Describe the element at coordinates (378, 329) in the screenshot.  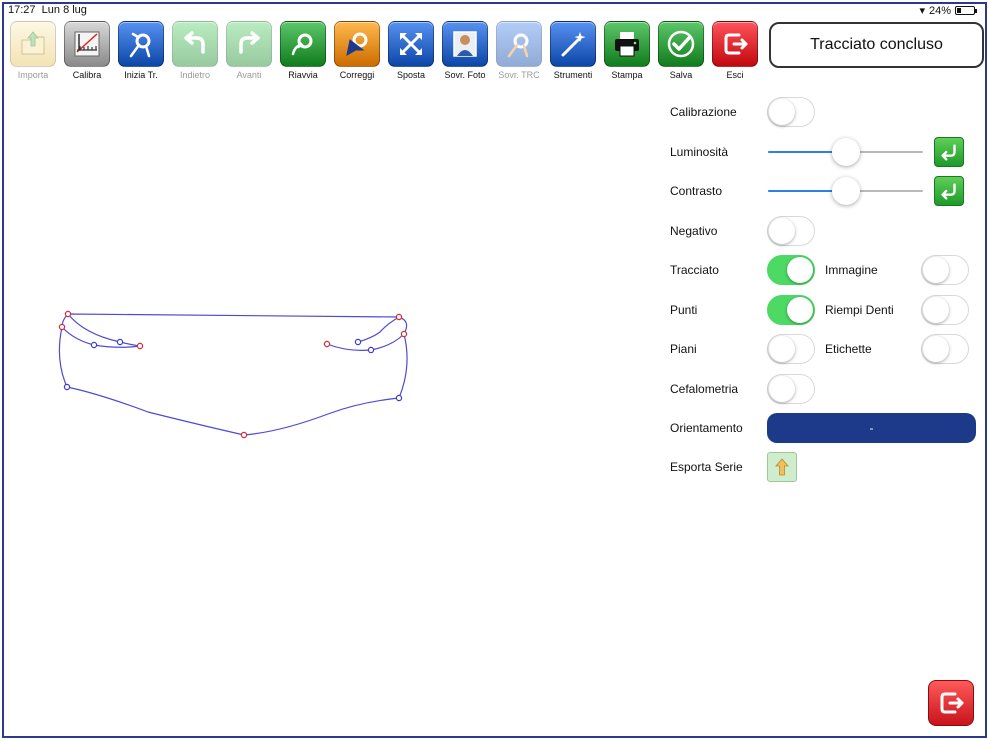
I see `trace-right-curve-upper` at that location.